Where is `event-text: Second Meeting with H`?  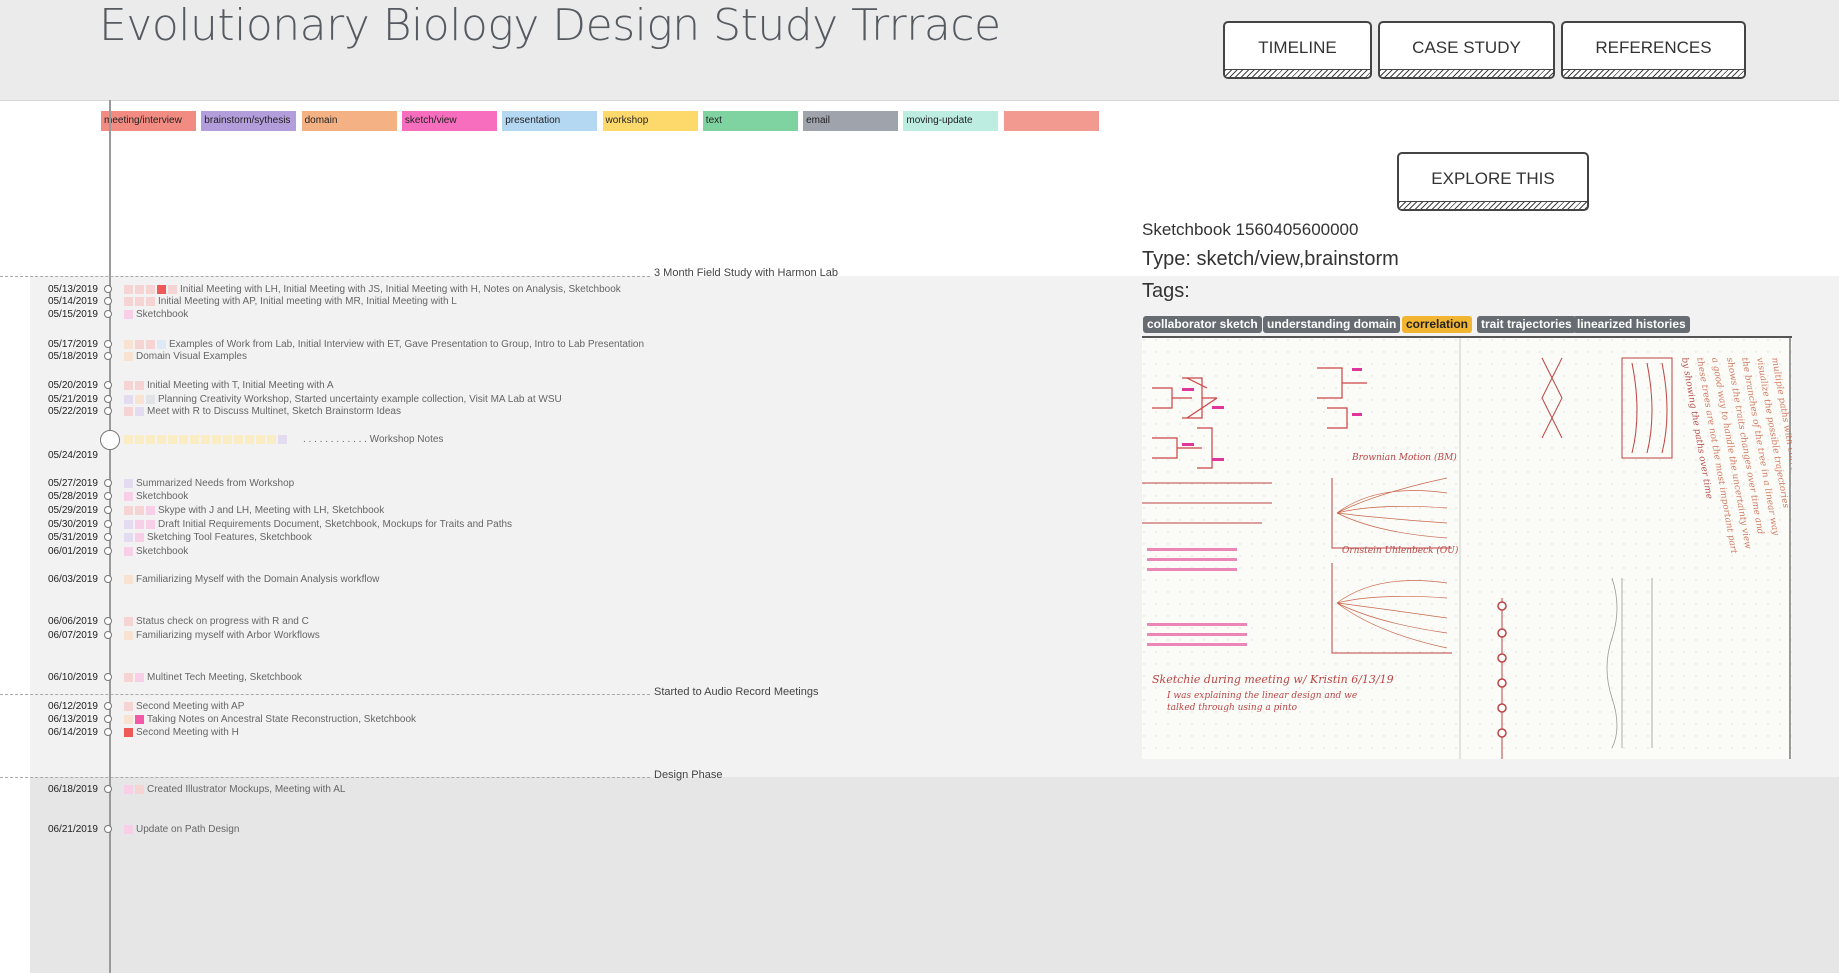
event-text: Second Meeting with H is located at coordinates (187, 733).